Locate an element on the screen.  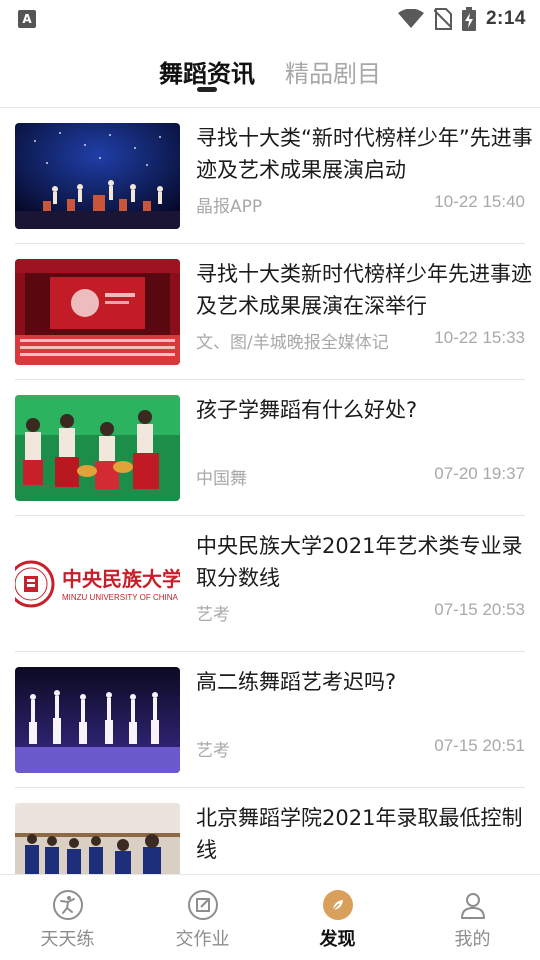
news-title: 高二练舞蹈艺考迟吗? is located at coordinates (296, 682).